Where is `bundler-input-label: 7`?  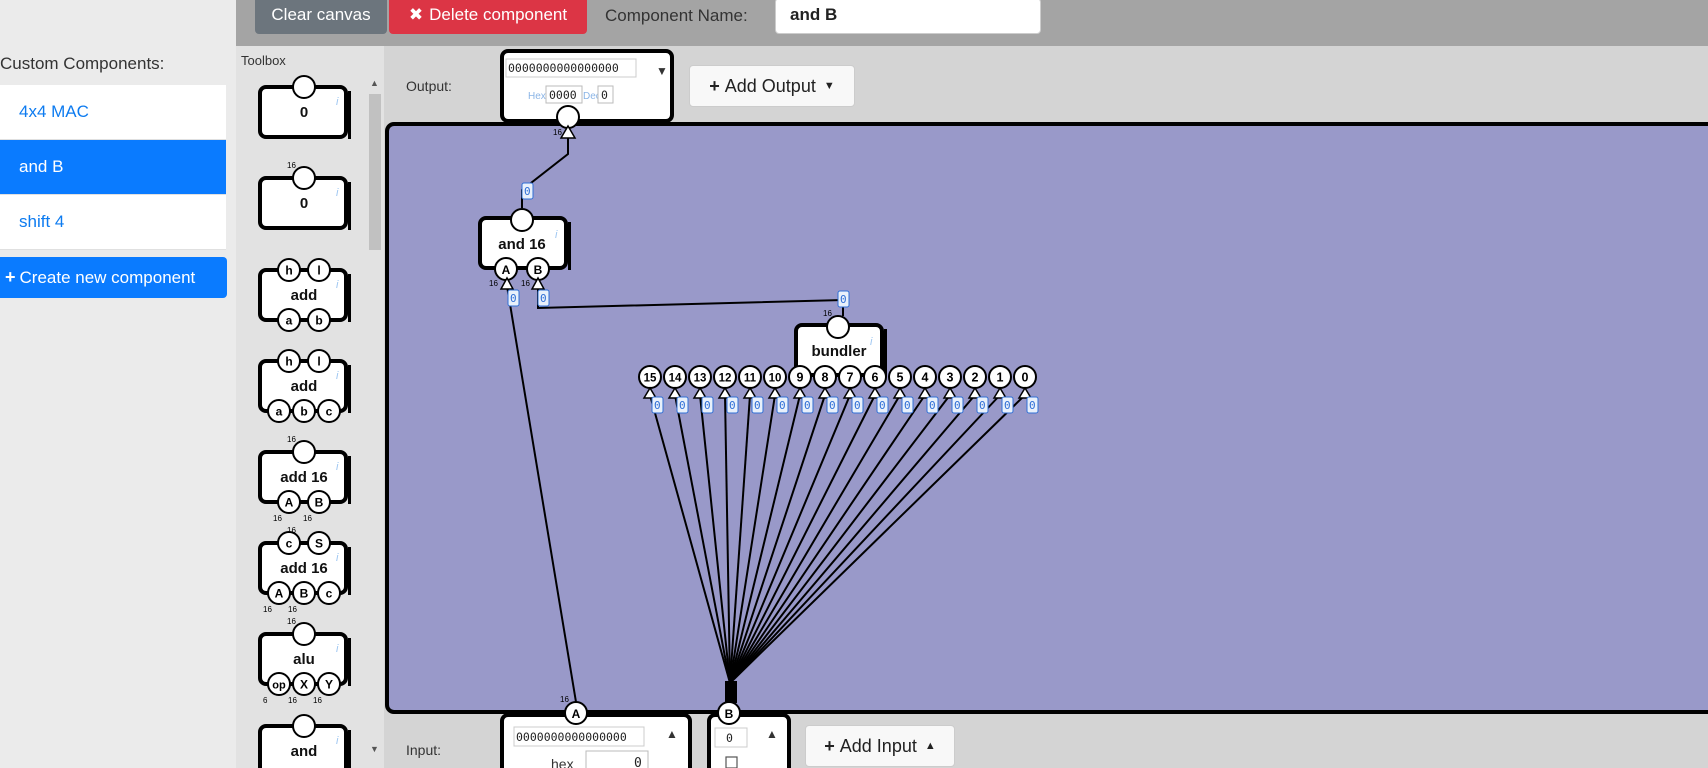 bundler-input-label: 7 is located at coordinates (850, 378).